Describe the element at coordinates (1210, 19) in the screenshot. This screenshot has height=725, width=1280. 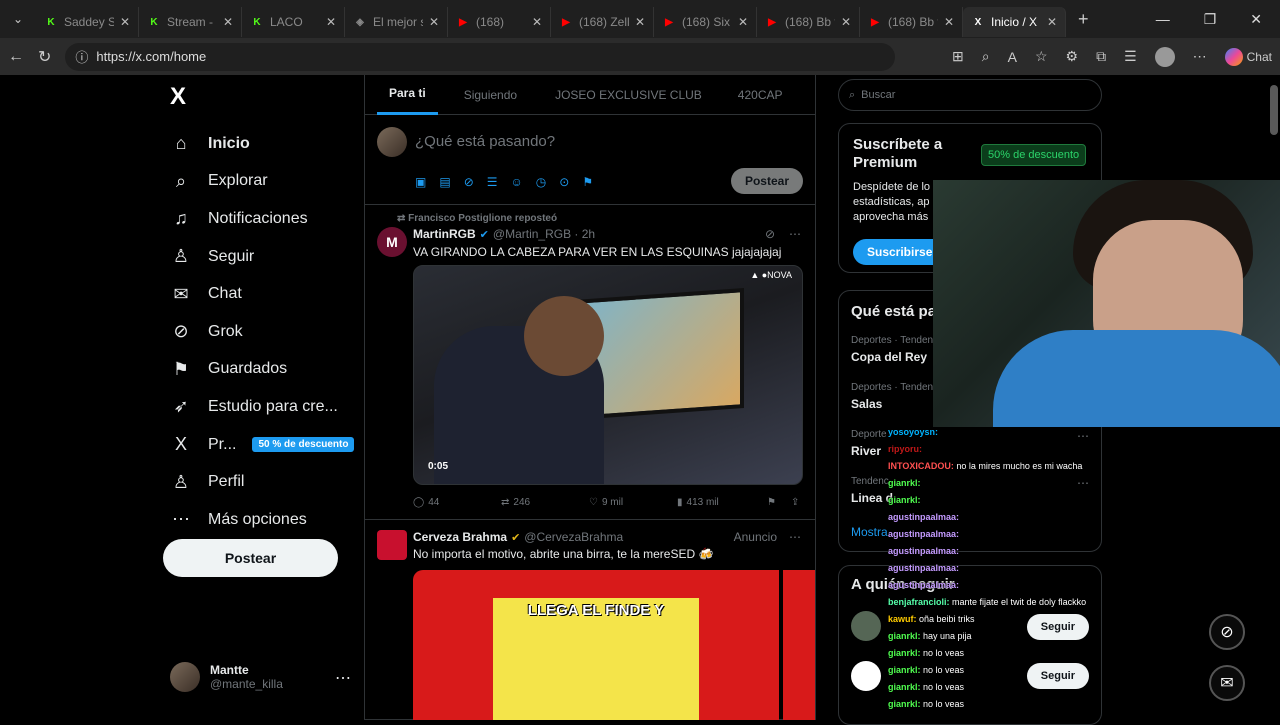
I see `maximize-icon: ❐` at that location.